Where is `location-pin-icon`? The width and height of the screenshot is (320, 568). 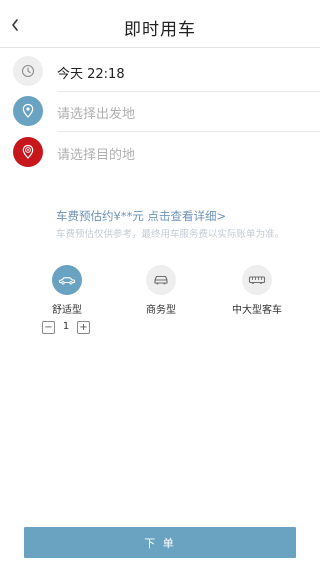 location-pin-icon is located at coordinates (28, 110).